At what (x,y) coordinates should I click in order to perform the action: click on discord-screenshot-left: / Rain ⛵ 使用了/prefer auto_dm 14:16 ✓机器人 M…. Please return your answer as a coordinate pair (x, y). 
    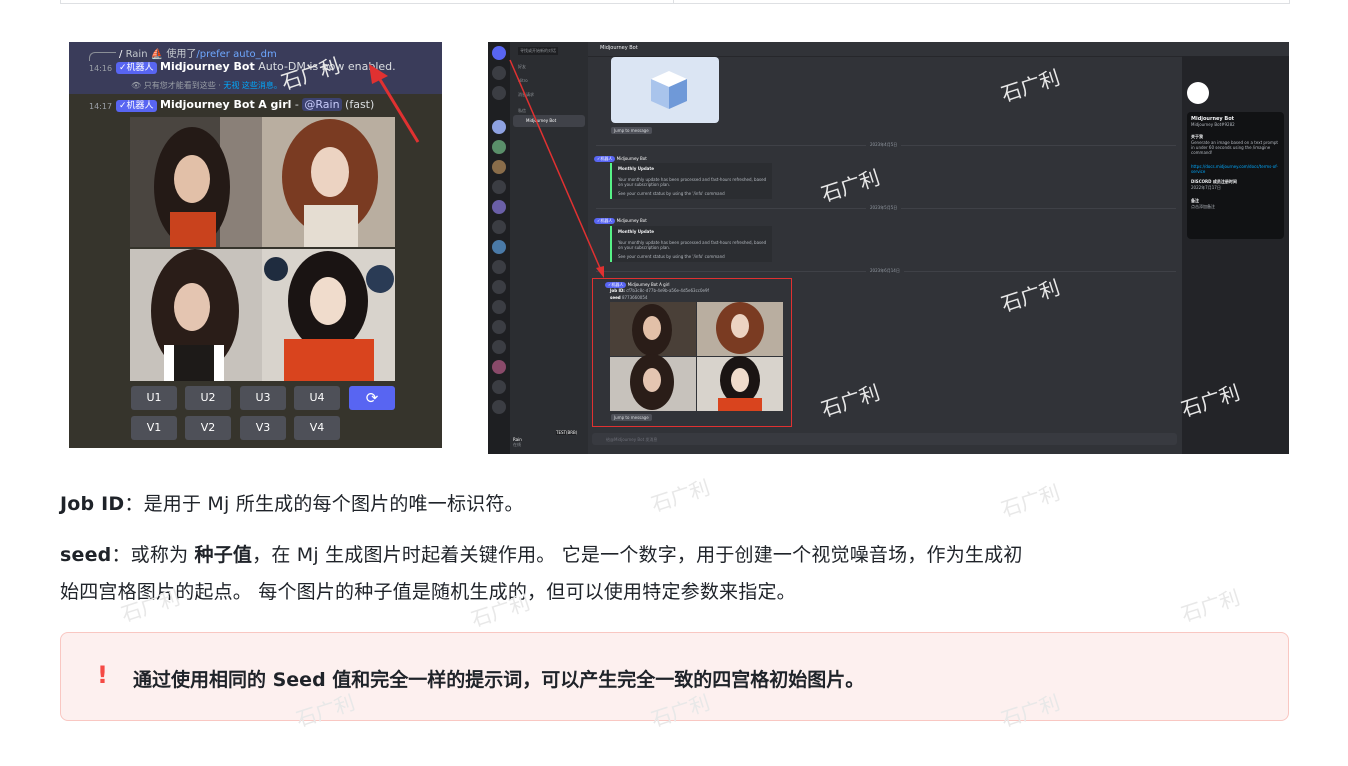
    Looking at the image, I should click on (255, 245).